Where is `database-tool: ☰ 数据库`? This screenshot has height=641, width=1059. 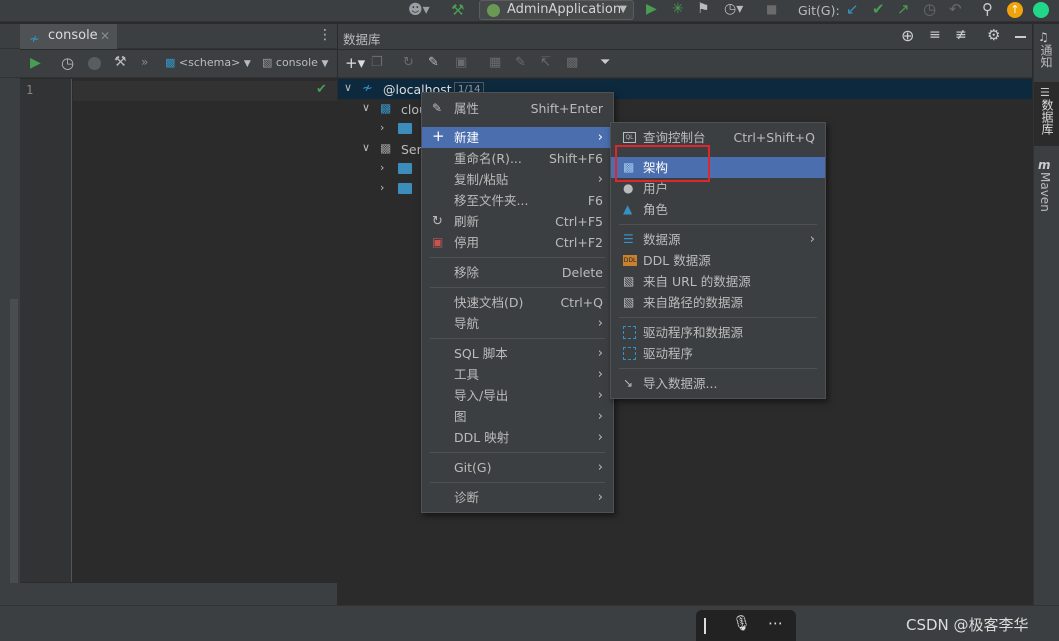 database-tool: ☰ 数据库 is located at coordinates (1046, 114).